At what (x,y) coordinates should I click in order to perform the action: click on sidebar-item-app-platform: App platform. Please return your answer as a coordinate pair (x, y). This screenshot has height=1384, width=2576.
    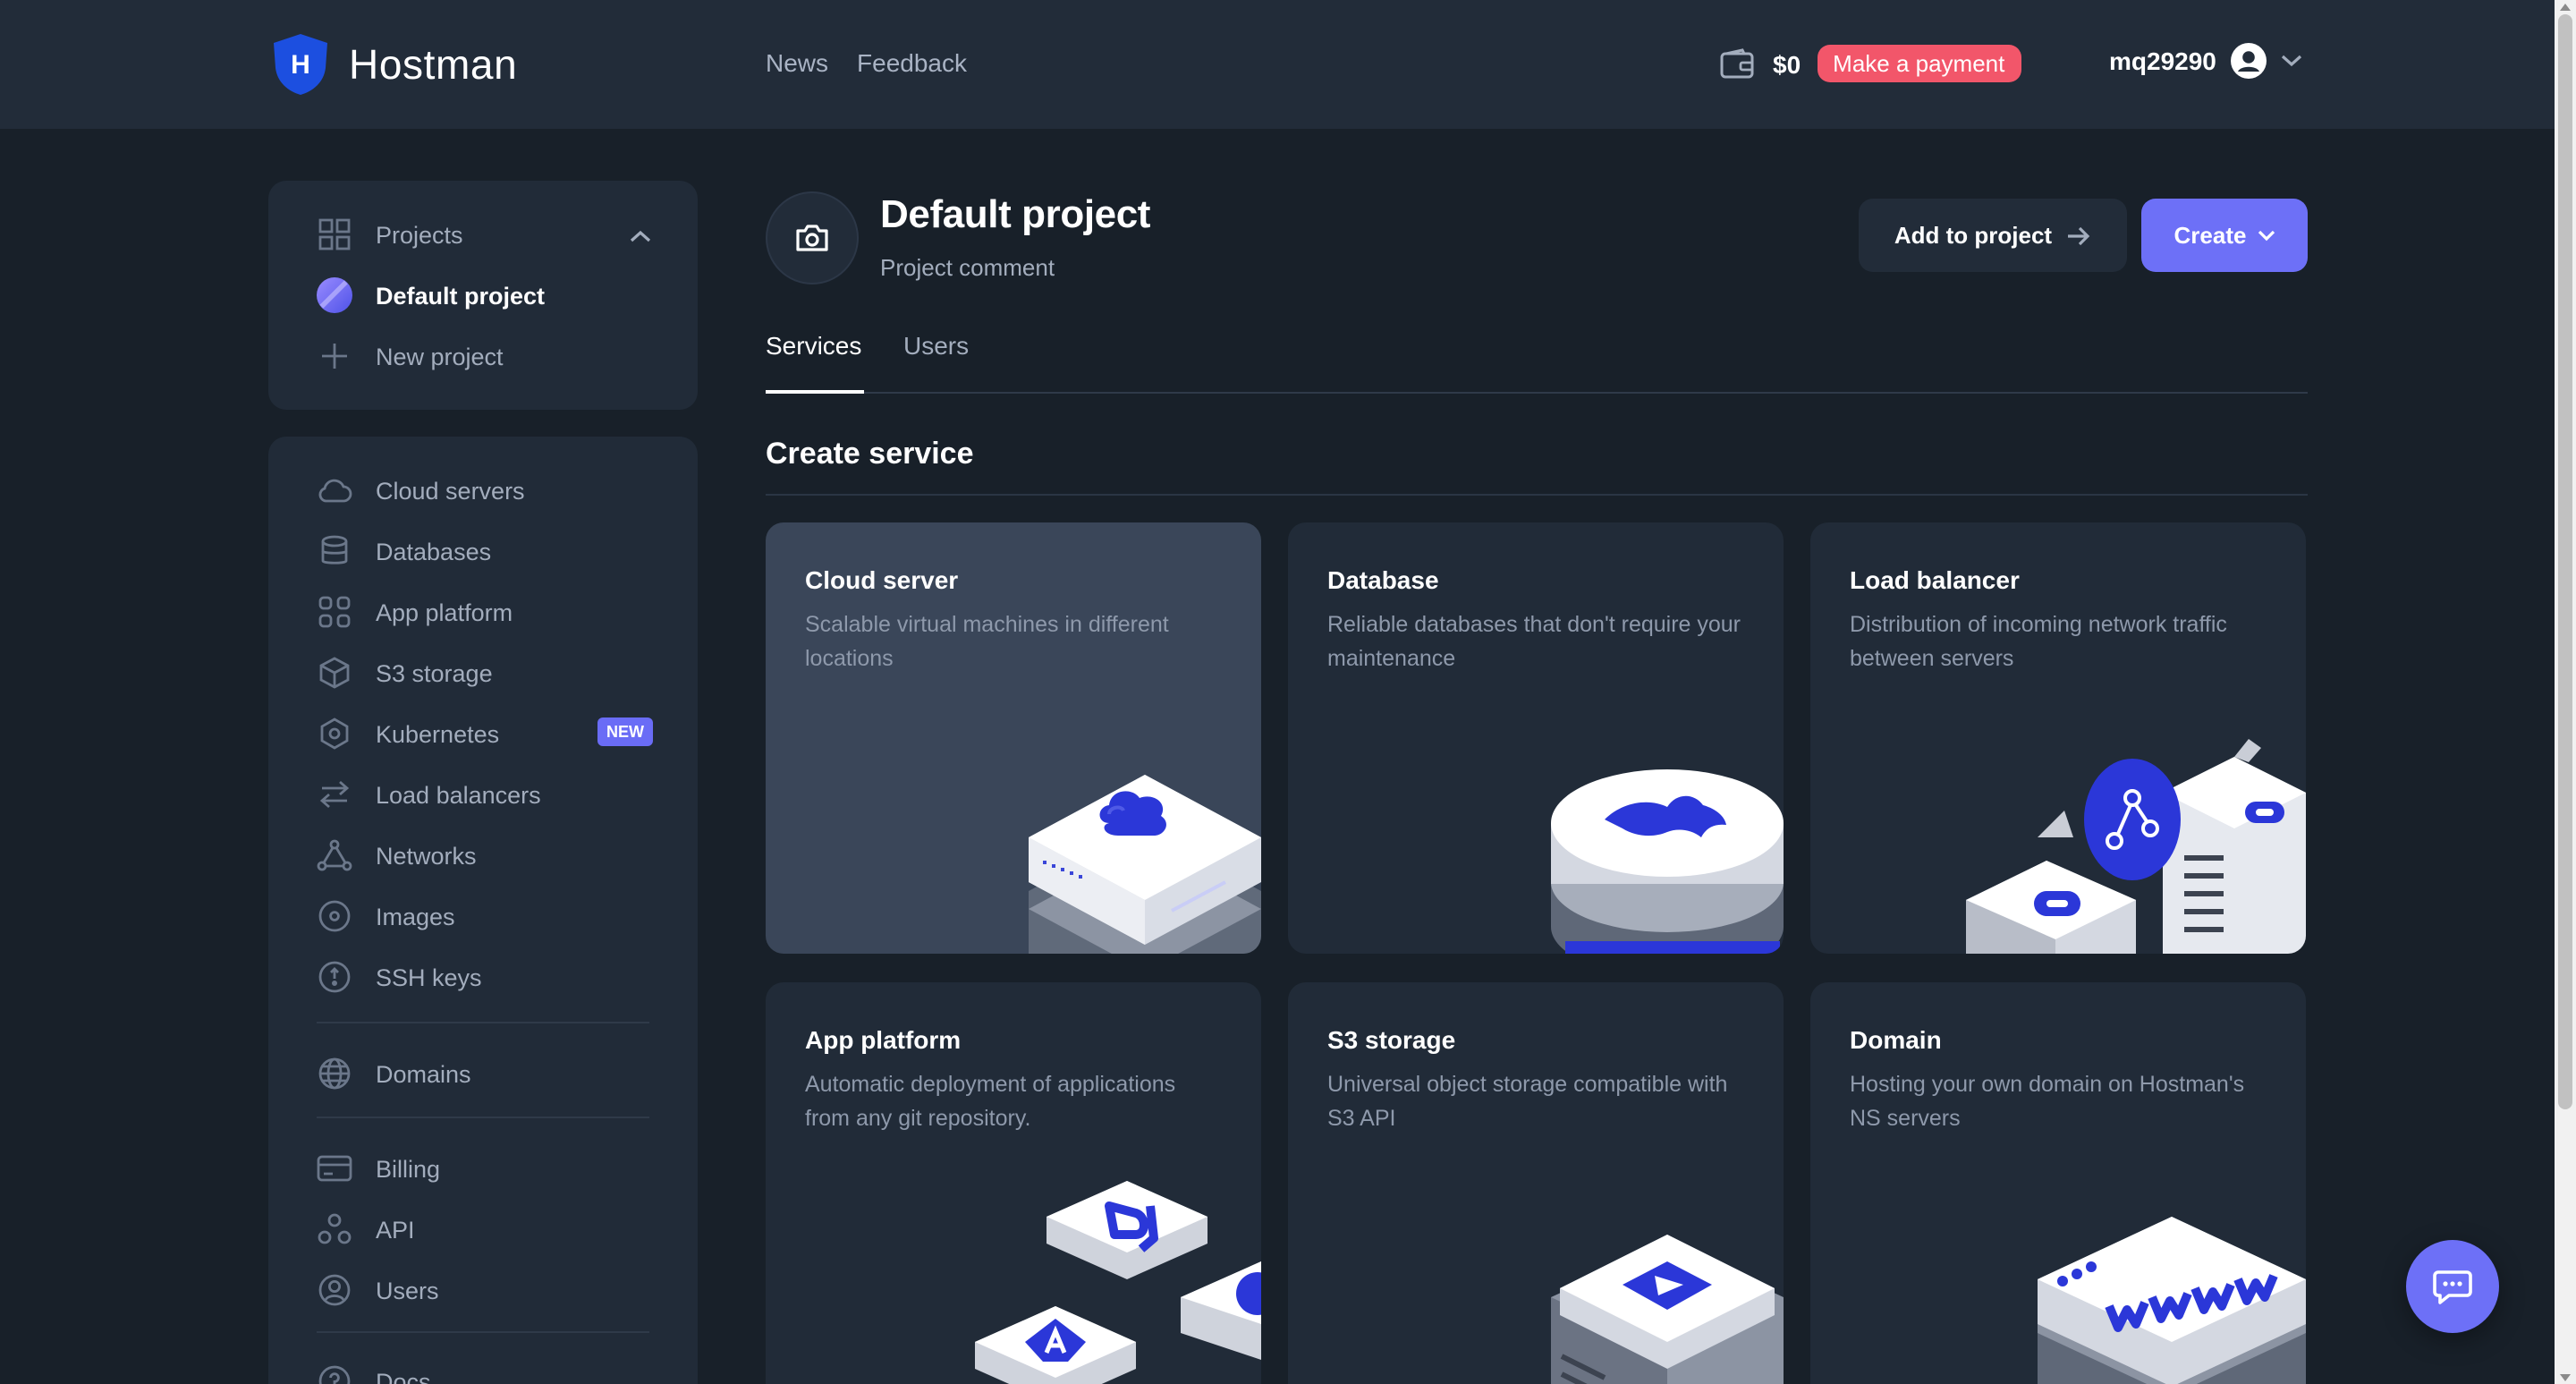
    Looking at the image, I should click on (415, 612).